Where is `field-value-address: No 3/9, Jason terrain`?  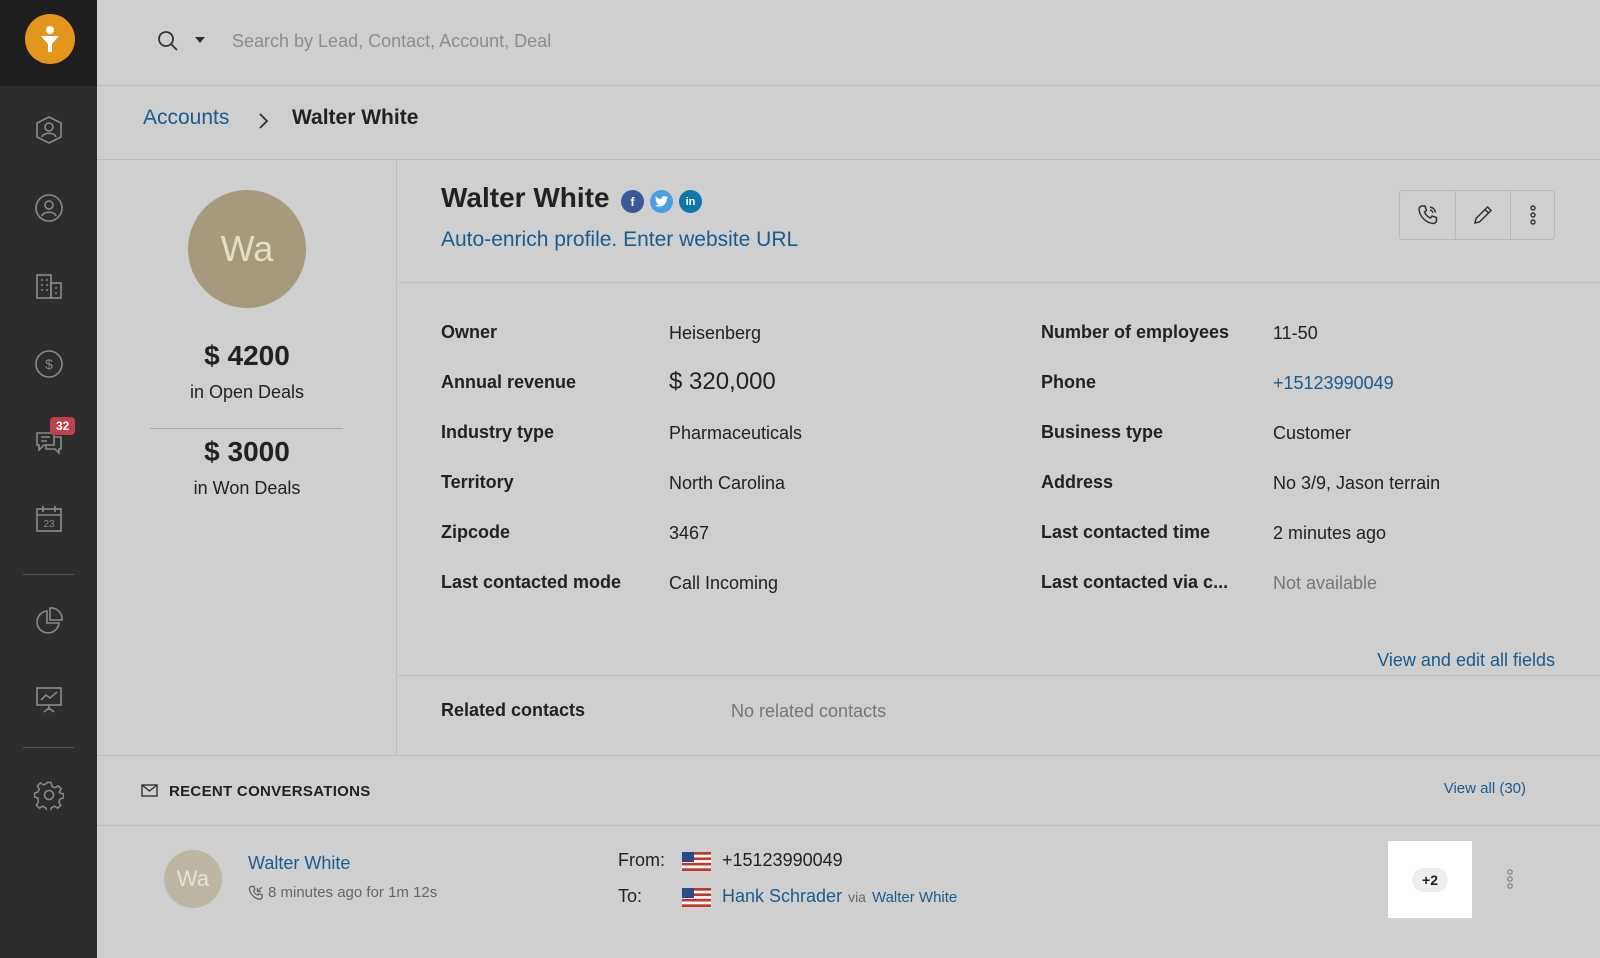 field-value-address: No 3/9, Jason terrain is located at coordinates (1357, 483).